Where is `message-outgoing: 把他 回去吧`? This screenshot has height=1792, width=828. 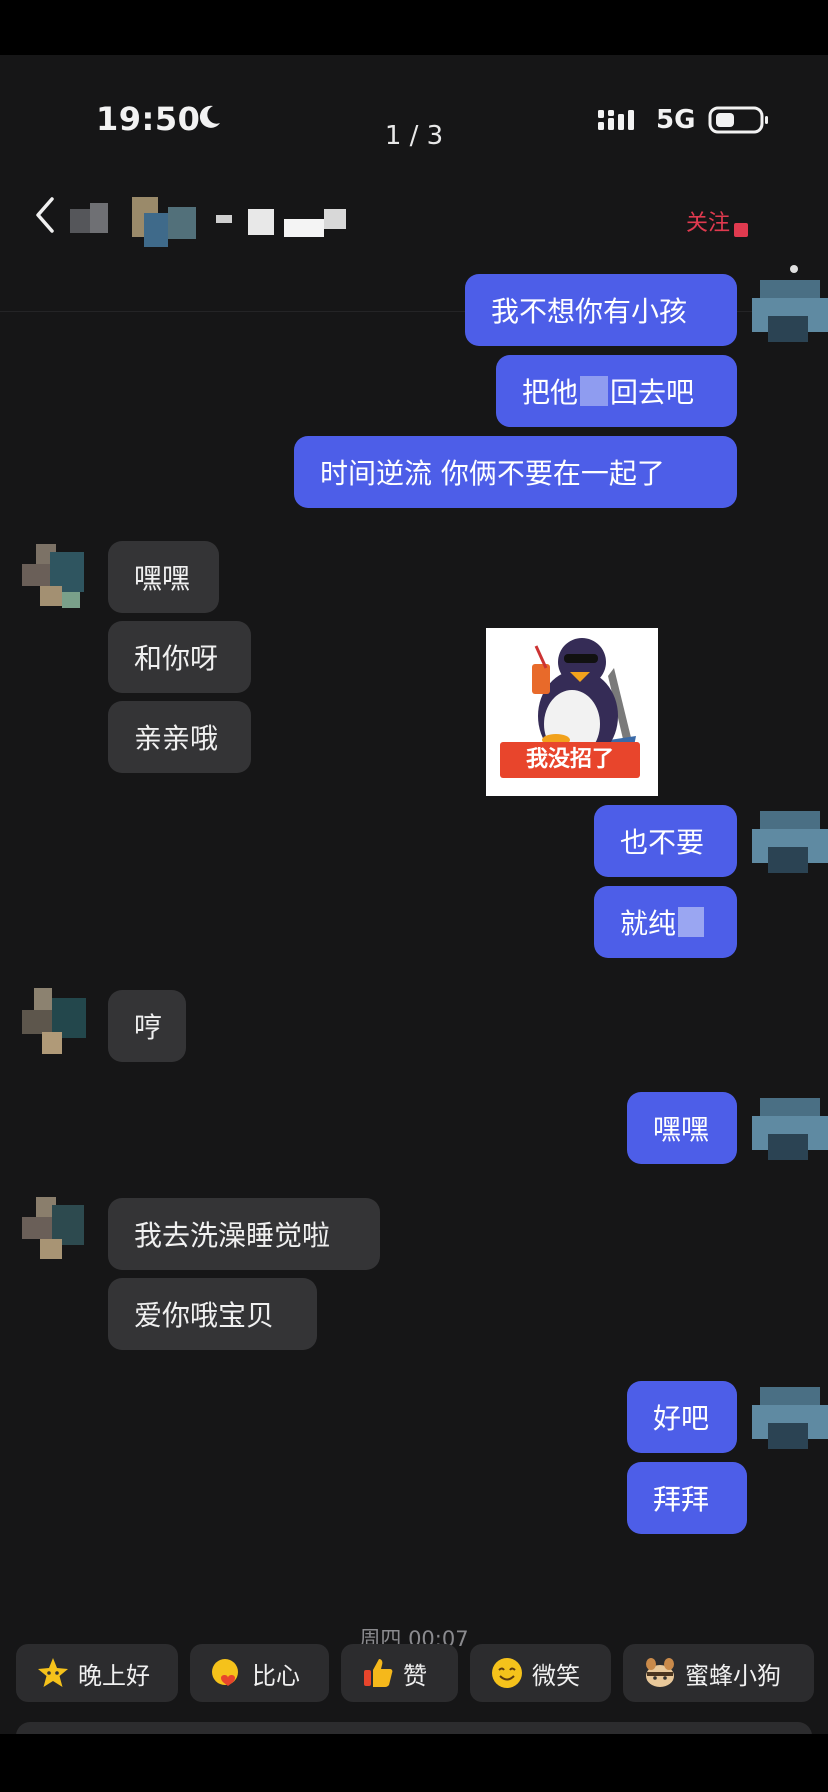 message-outgoing: 把他 回去吧 is located at coordinates (616, 391).